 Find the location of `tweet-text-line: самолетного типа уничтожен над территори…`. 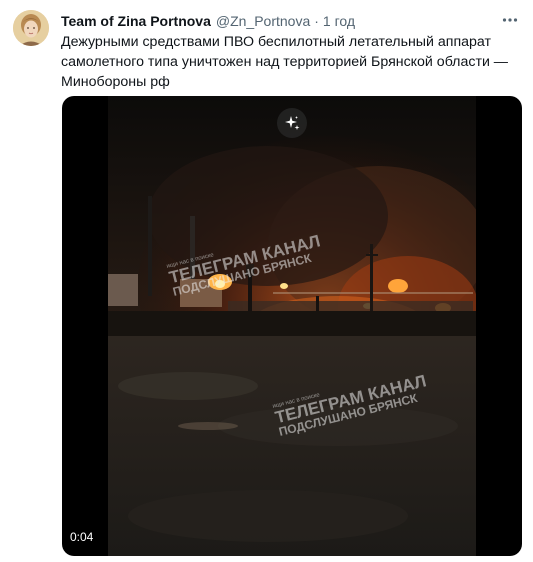

tweet-text-line: самолетного типа уничтожен над территори… is located at coordinates (284, 62).